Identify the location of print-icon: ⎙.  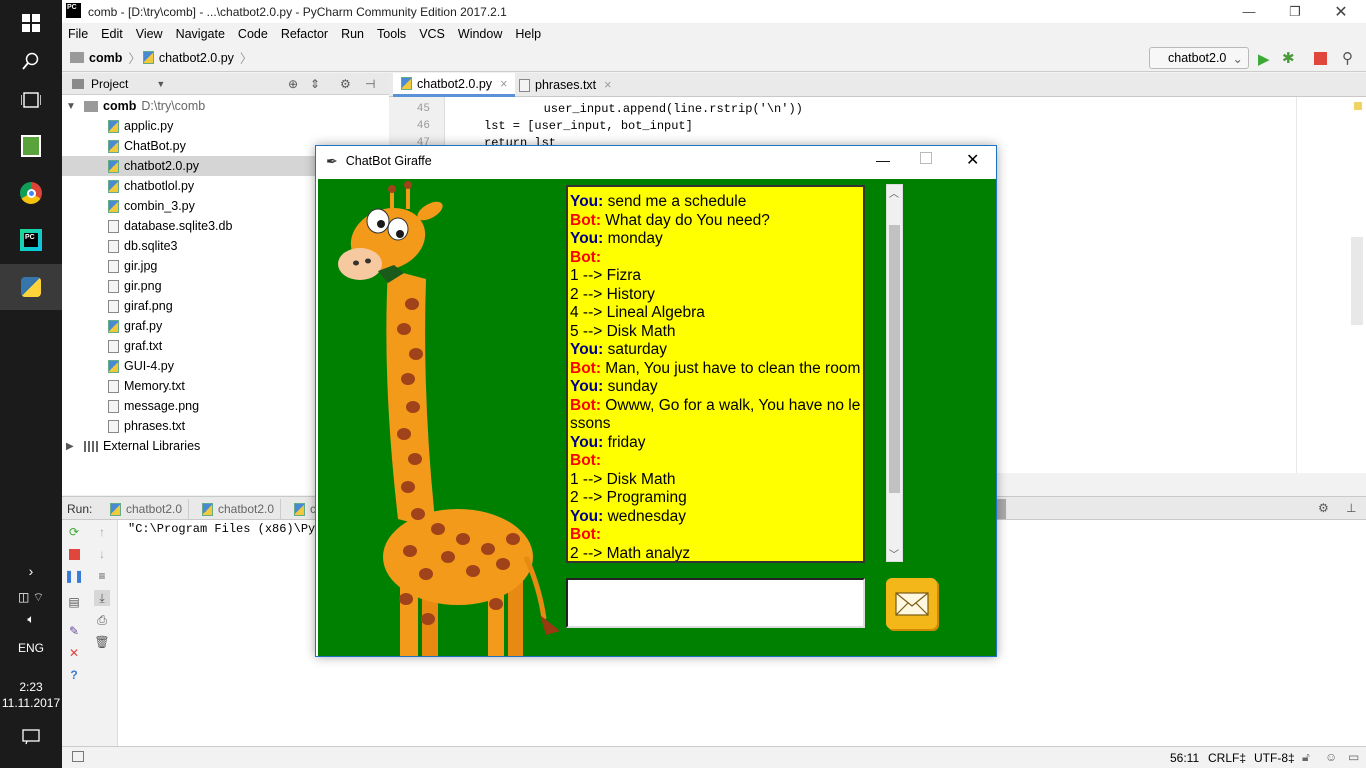
(102, 620).